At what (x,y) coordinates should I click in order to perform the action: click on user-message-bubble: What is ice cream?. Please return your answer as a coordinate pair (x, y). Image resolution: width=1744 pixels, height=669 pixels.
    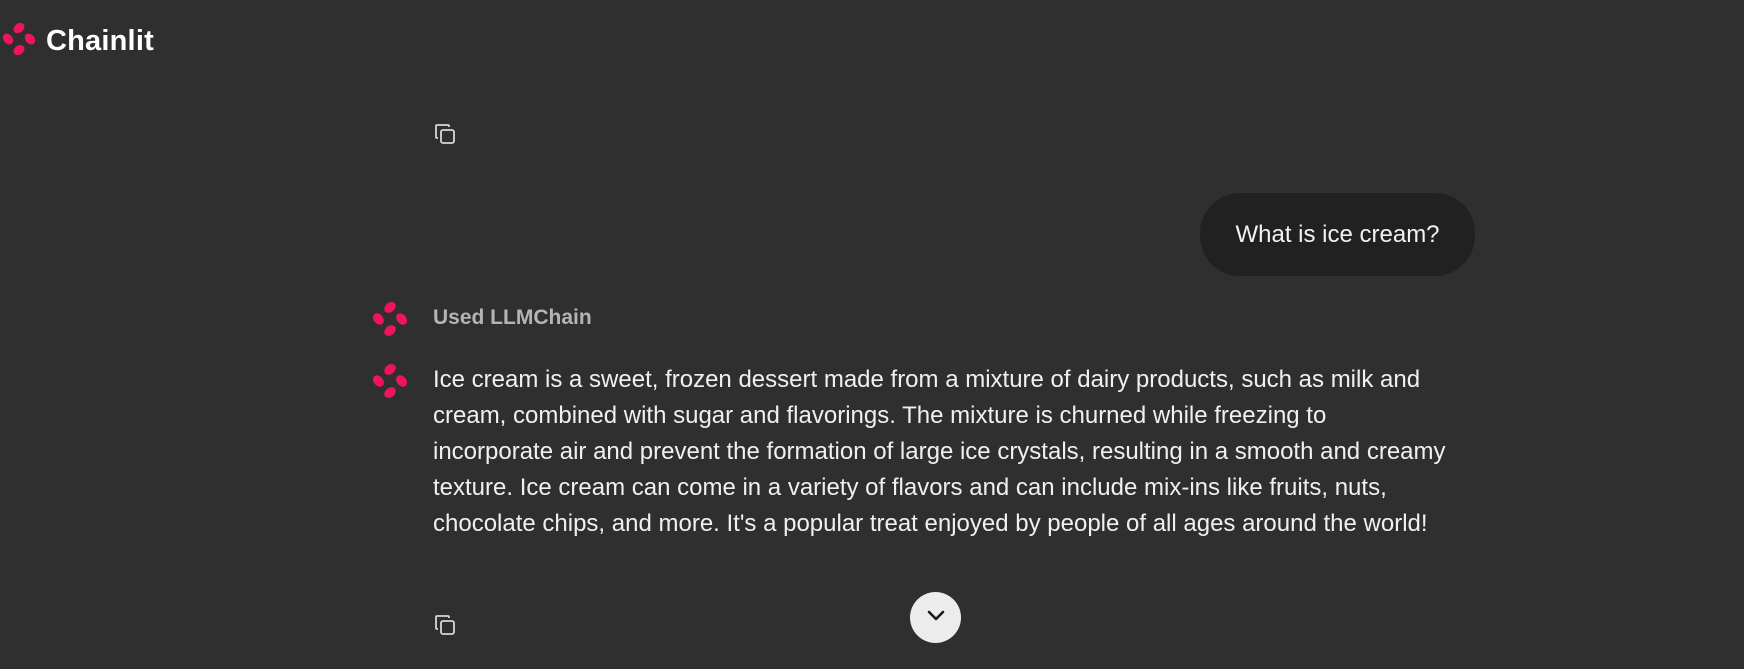
    Looking at the image, I should click on (1337, 234).